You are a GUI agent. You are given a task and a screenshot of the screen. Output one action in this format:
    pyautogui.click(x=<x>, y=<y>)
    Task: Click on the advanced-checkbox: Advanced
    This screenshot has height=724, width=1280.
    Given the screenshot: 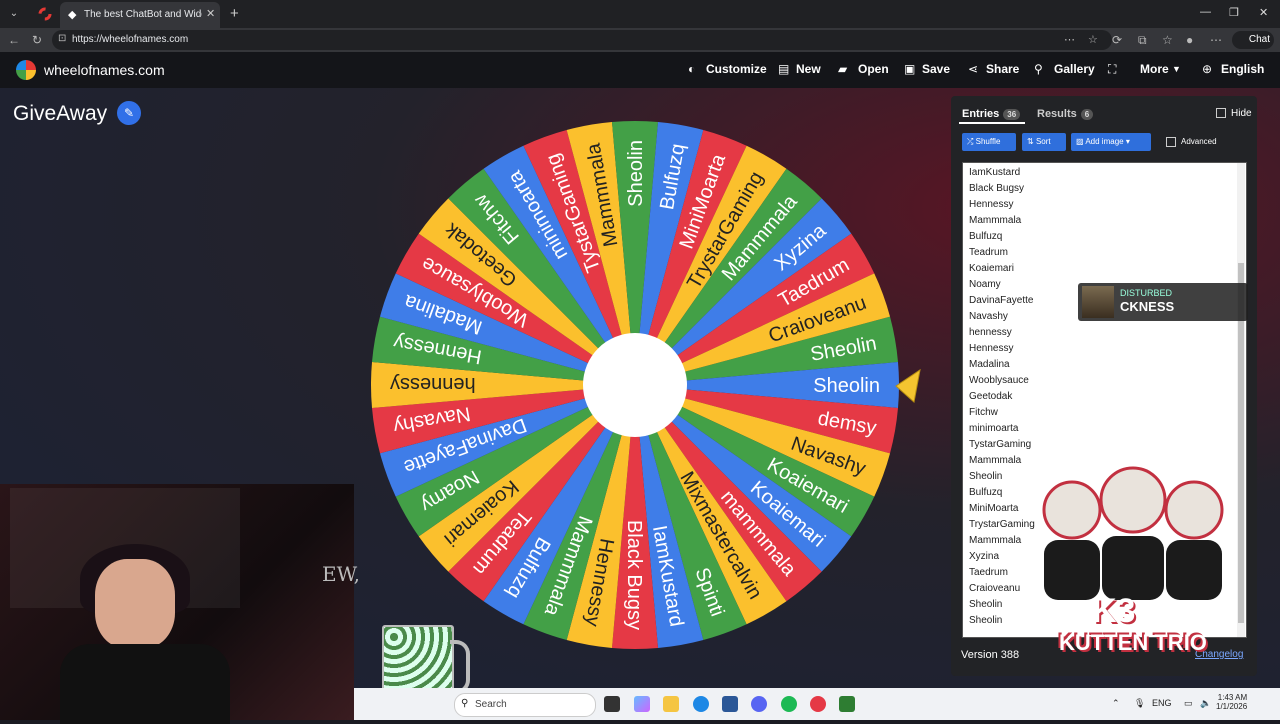 What is the action you would take?
    pyautogui.click(x=1191, y=142)
    